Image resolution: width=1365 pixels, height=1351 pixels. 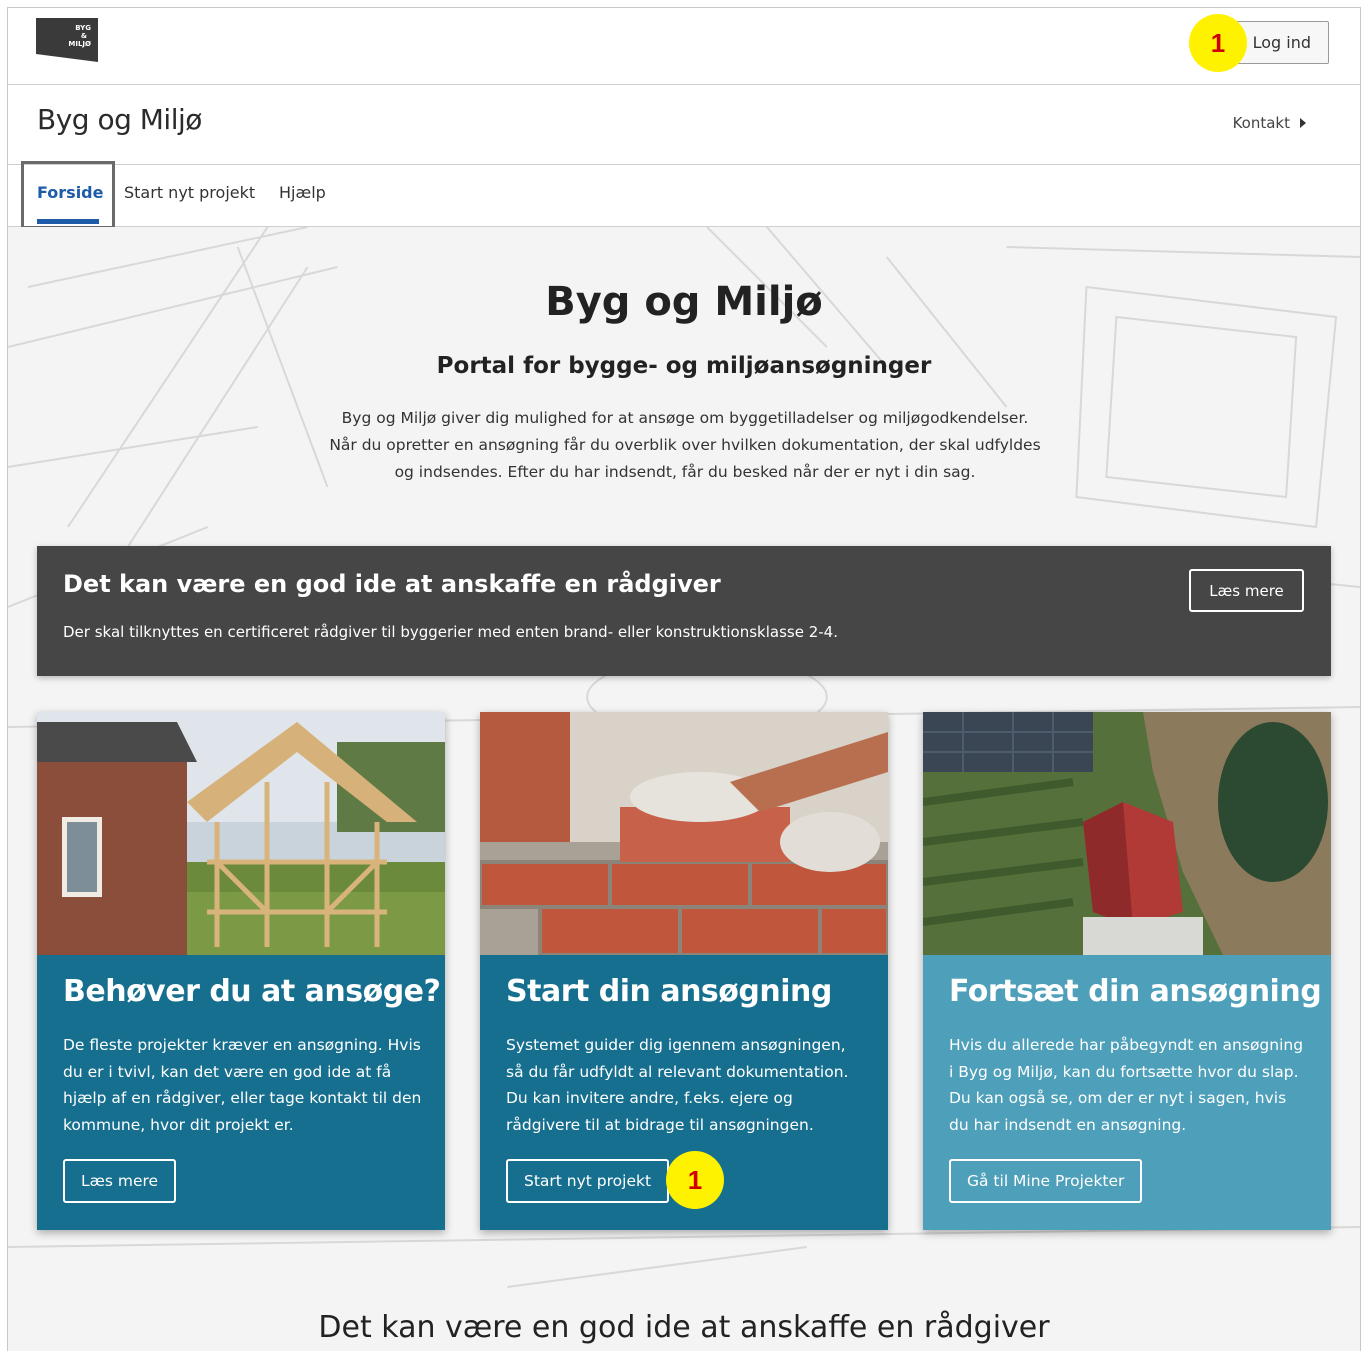 I want to click on contact-link: Kontakt, so click(x=1269, y=123).